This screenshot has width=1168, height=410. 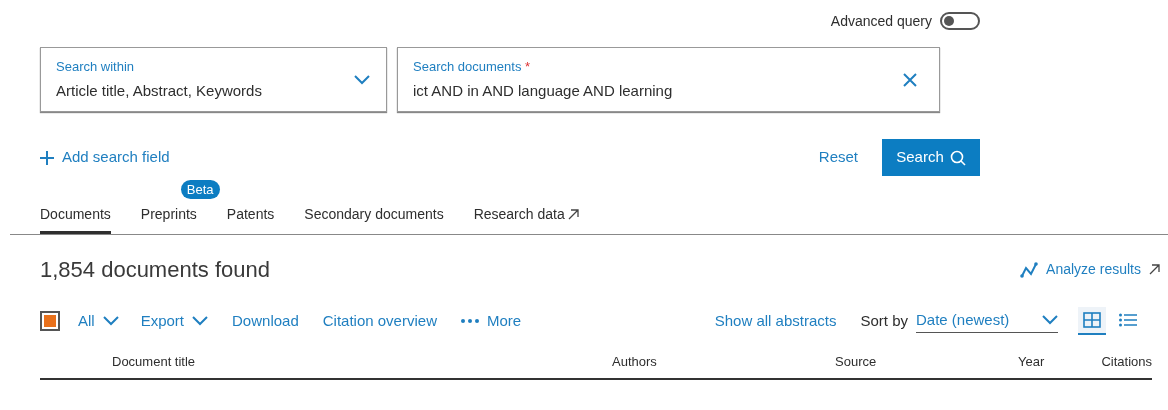 What do you see at coordinates (910, 79) in the screenshot?
I see `close-icon` at bounding box center [910, 79].